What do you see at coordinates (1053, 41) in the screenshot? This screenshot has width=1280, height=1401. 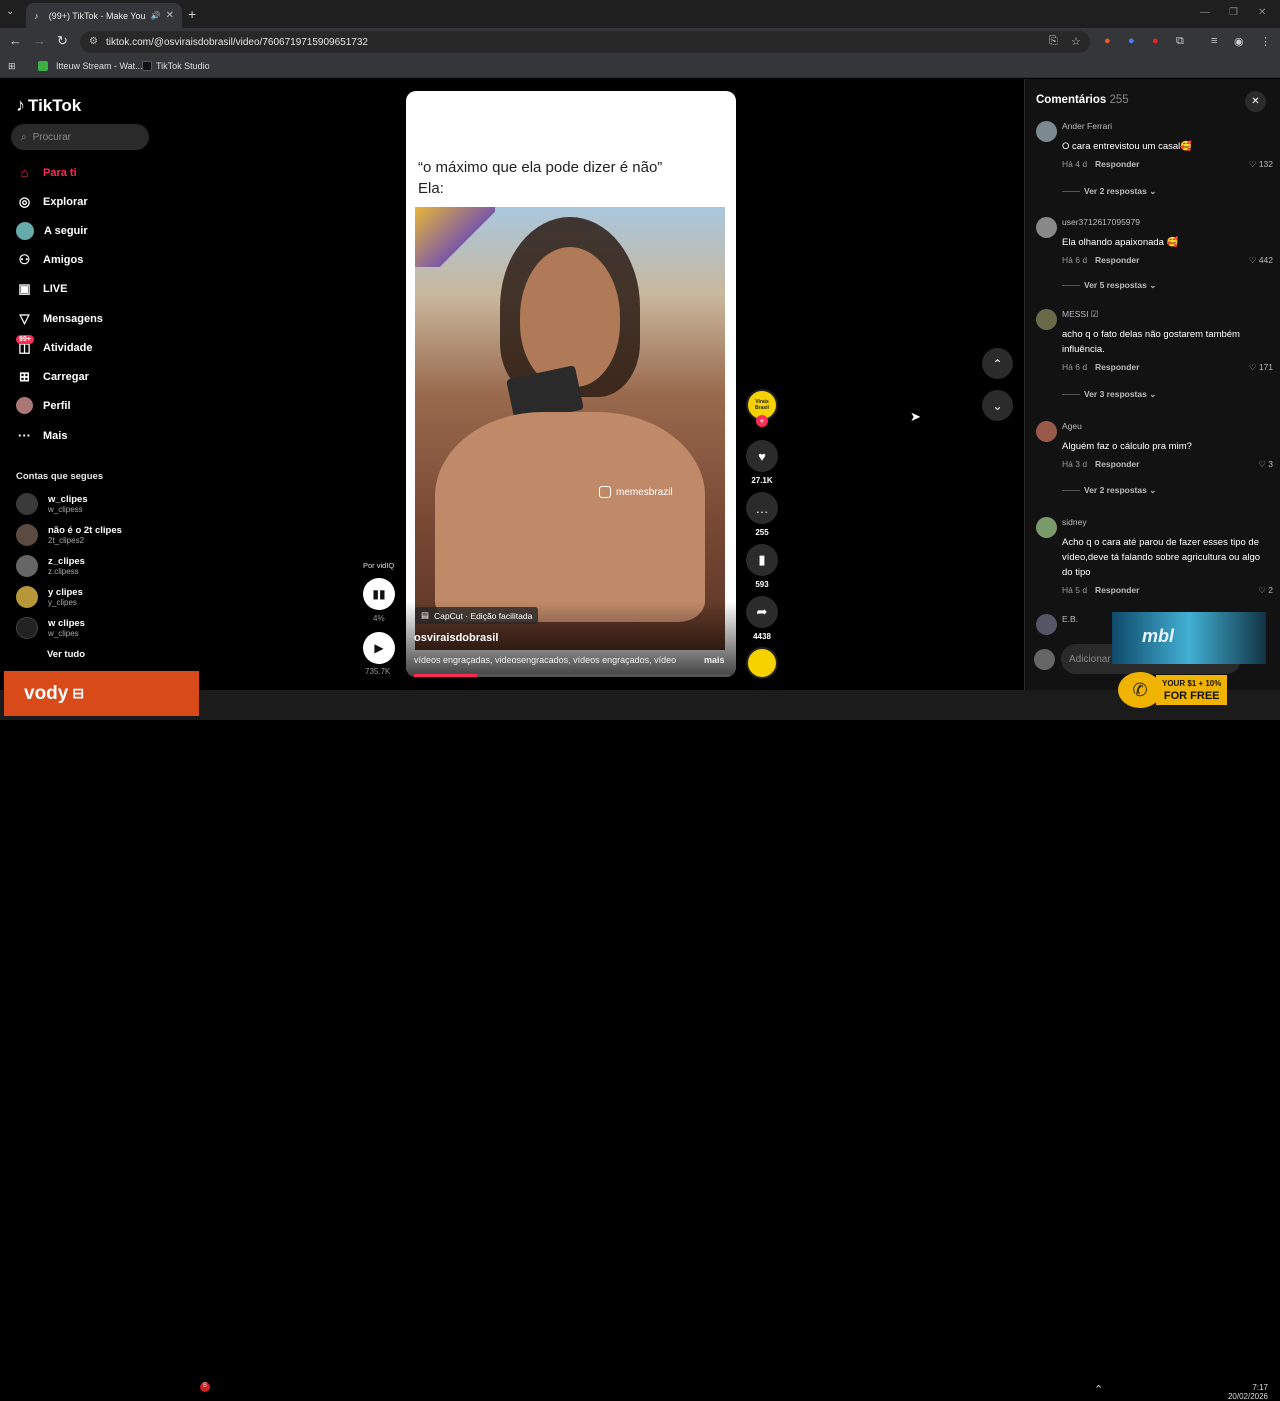 I see `install-icon: ⎘` at bounding box center [1053, 41].